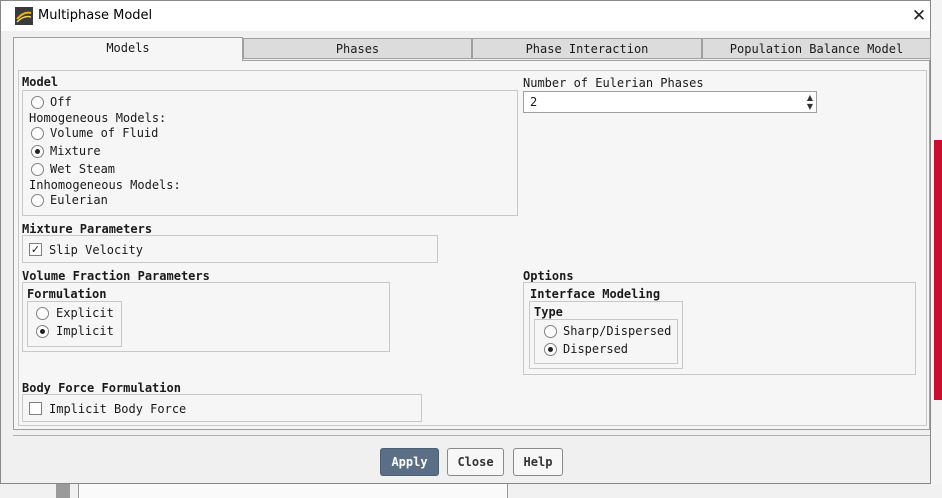  What do you see at coordinates (40, 82) in the screenshot?
I see `model-section-label: Model` at bounding box center [40, 82].